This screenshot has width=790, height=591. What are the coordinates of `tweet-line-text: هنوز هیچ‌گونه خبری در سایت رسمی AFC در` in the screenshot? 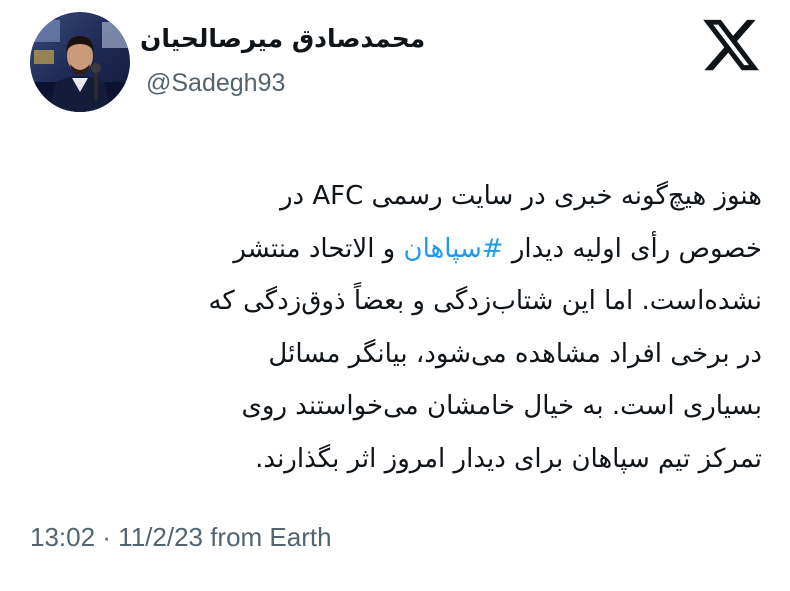 It's located at (520, 196).